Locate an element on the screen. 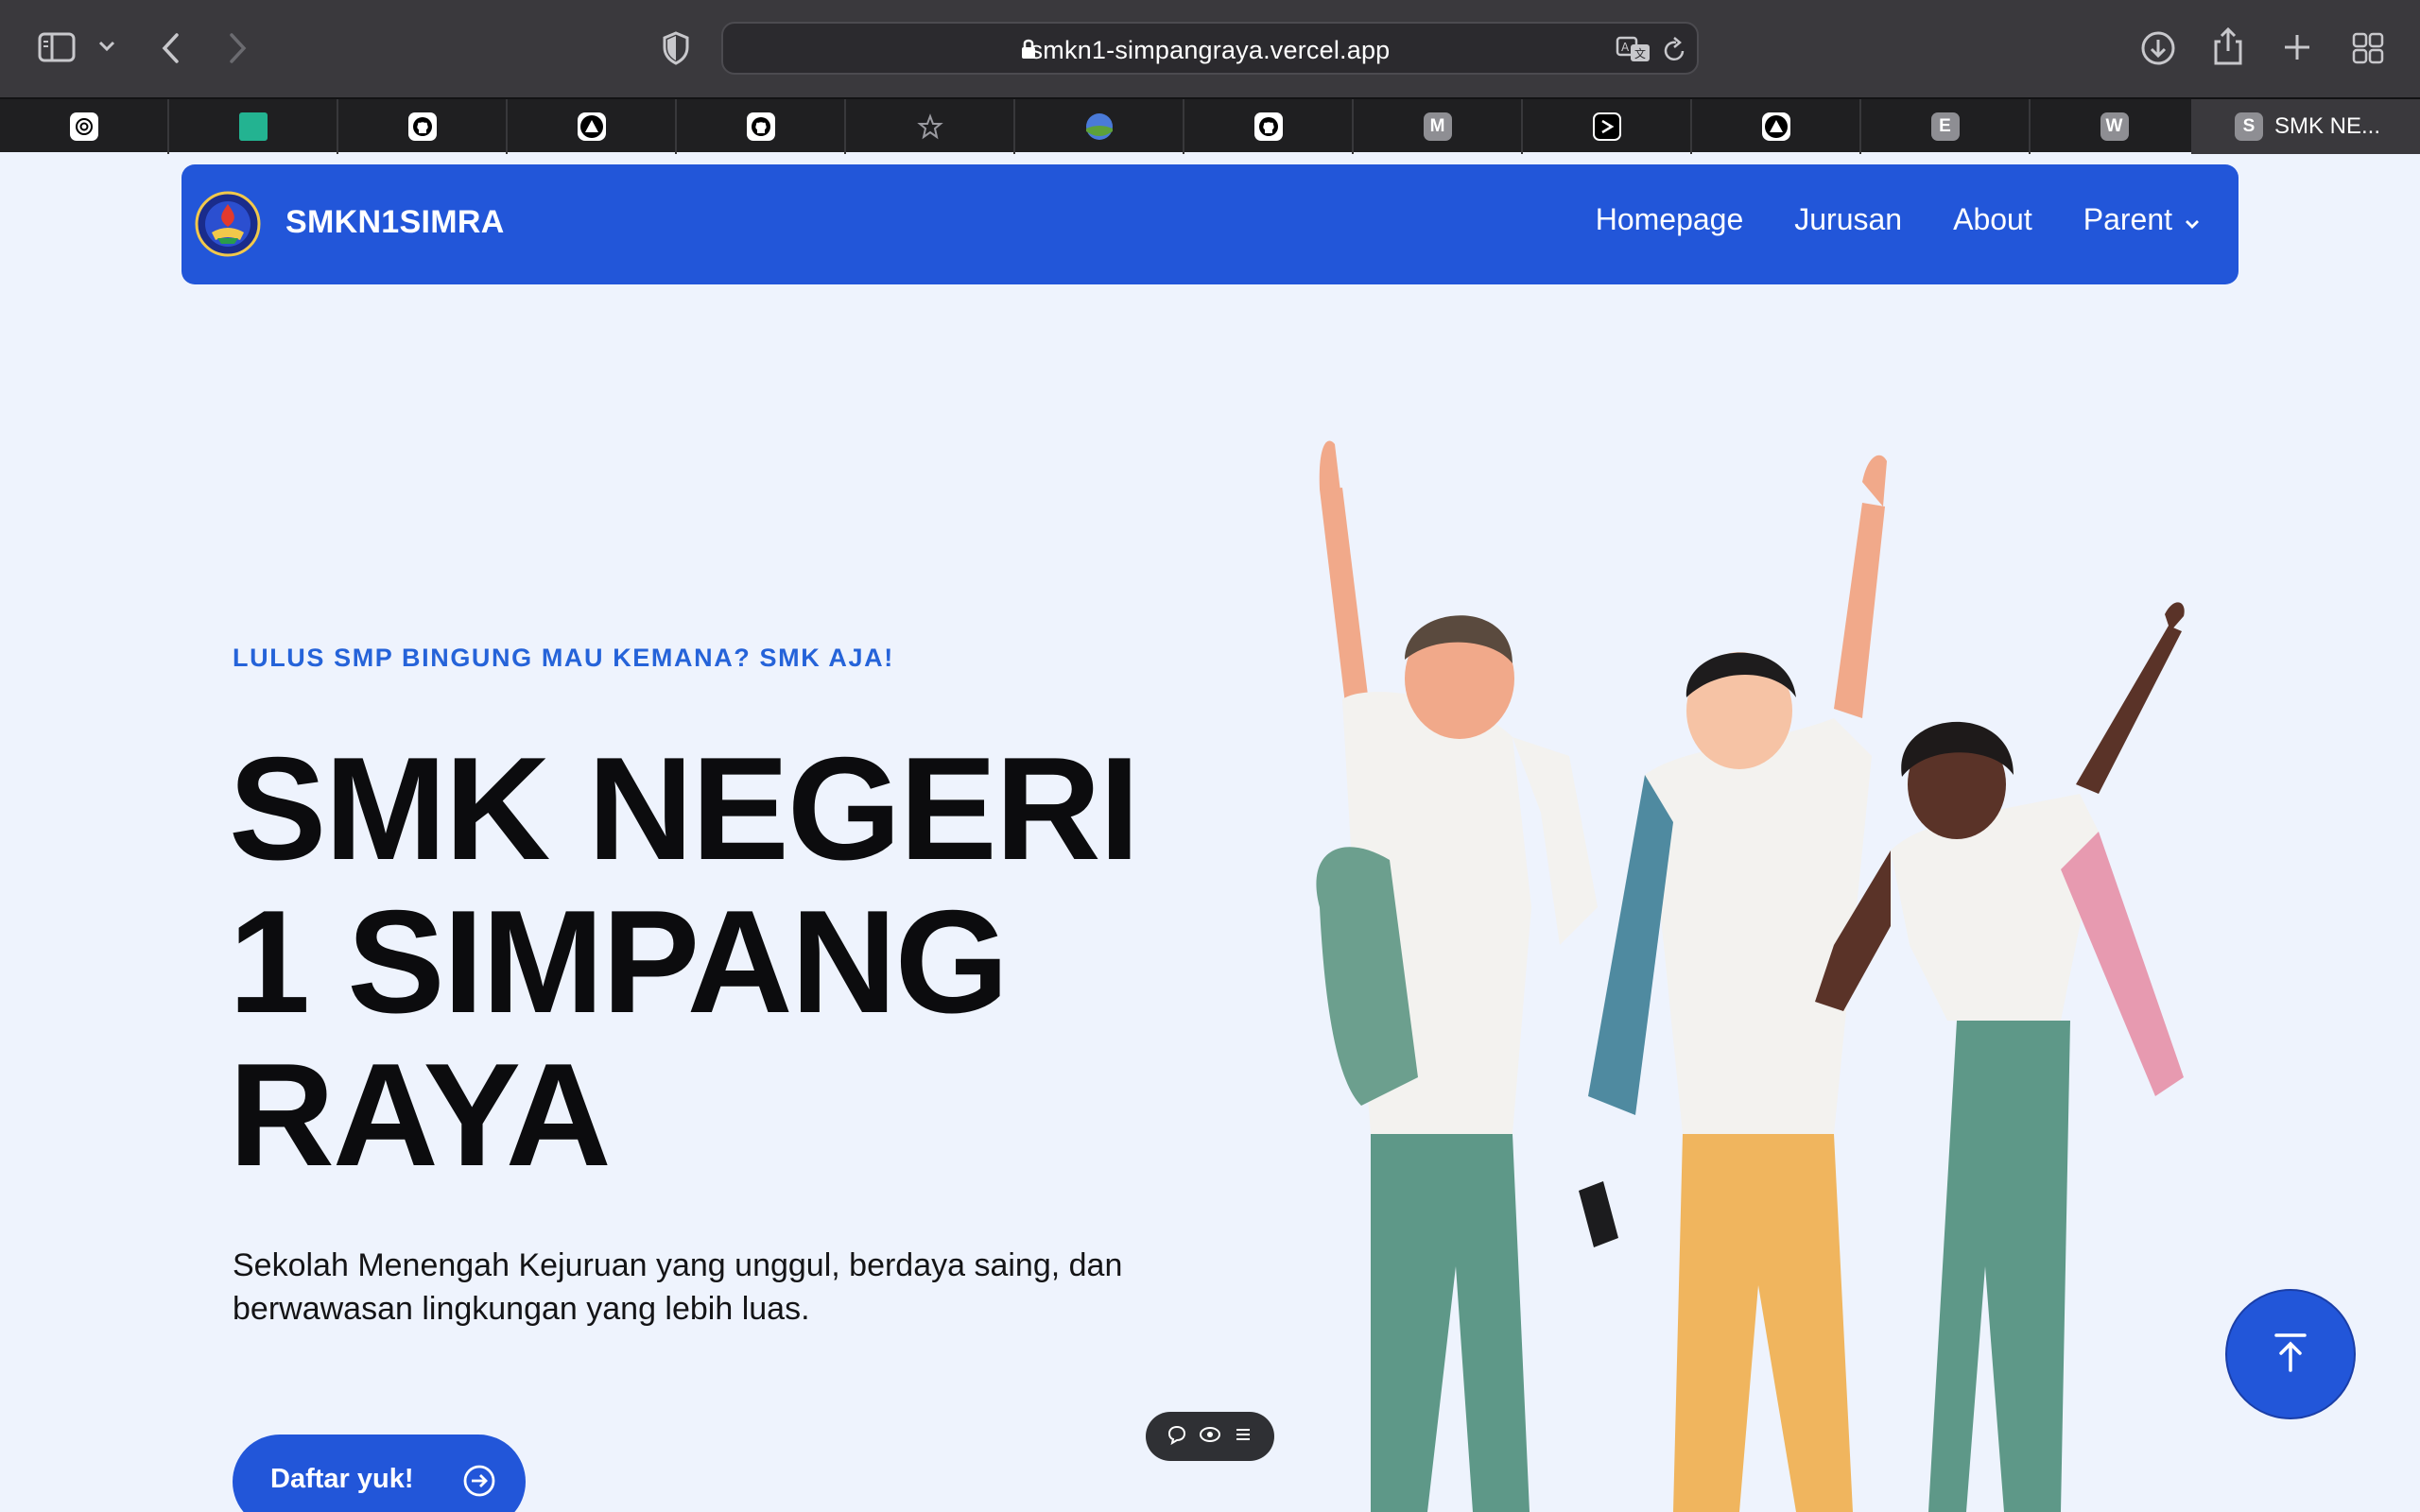  letter-e-icon: E is located at coordinates (1945, 126).